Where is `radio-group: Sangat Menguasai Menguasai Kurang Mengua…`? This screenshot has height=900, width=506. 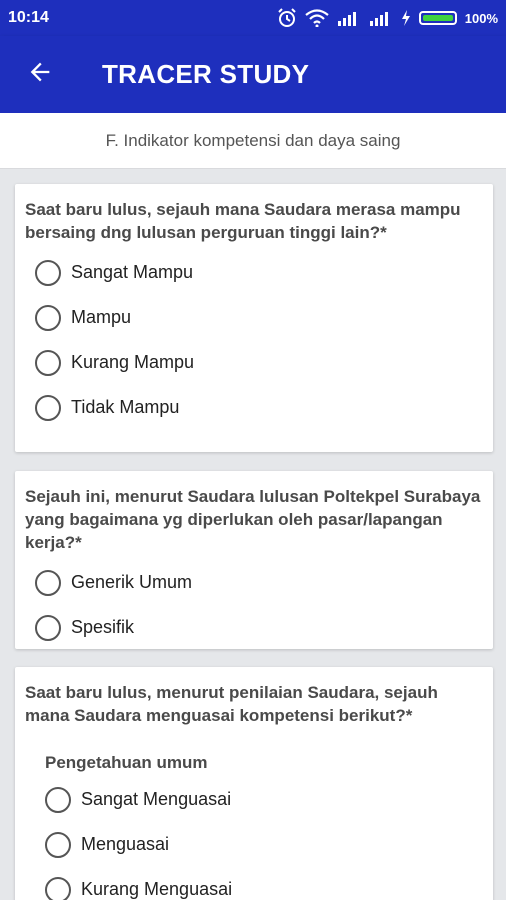
radio-group: Sangat Menguasai Menguasai Kurang Mengua… is located at coordinates (258, 838).